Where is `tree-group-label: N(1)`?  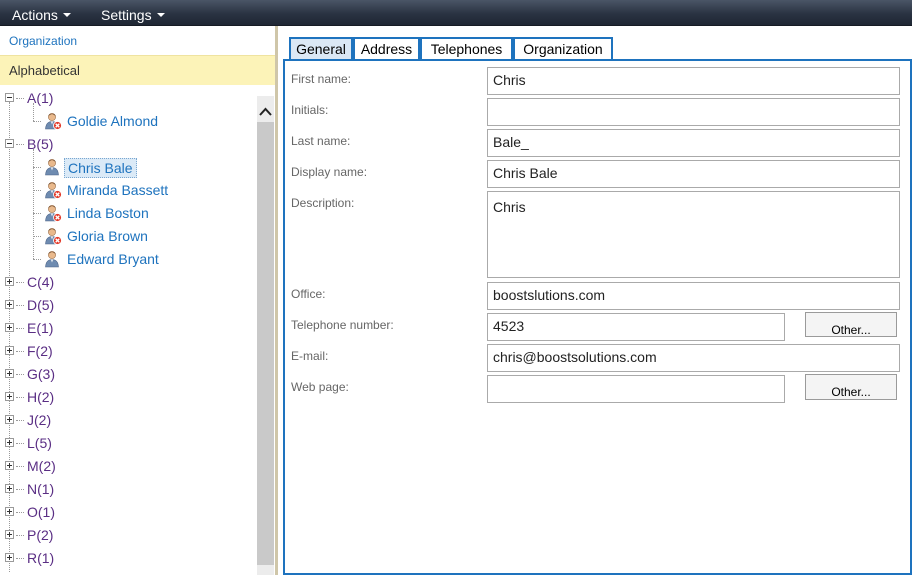
tree-group-label: N(1) is located at coordinates (40, 489).